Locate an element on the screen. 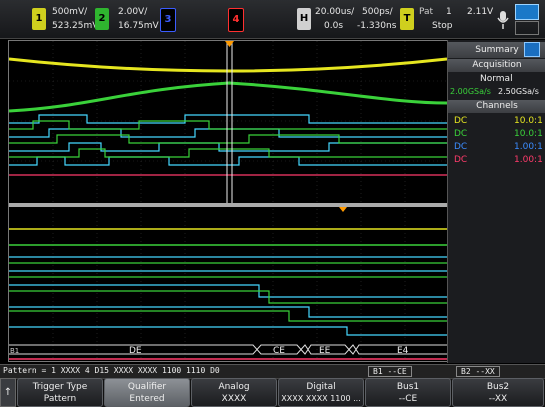 Image resolution: width=545 pixels, height=407 pixels. softkey-title: Trigger Type is located at coordinates (60, 387).